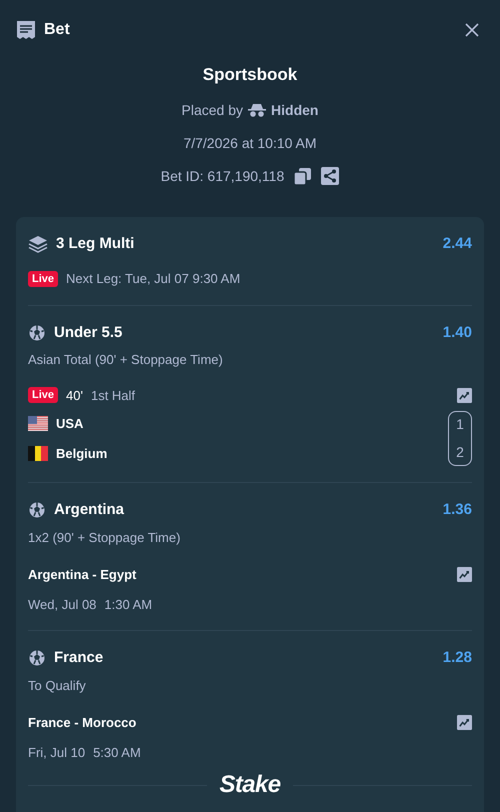 This screenshot has height=812, width=500. What do you see at coordinates (62, 605) in the screenshot?
I see `match-date: Wed, Jul 08` at bounding box center [62, 605].